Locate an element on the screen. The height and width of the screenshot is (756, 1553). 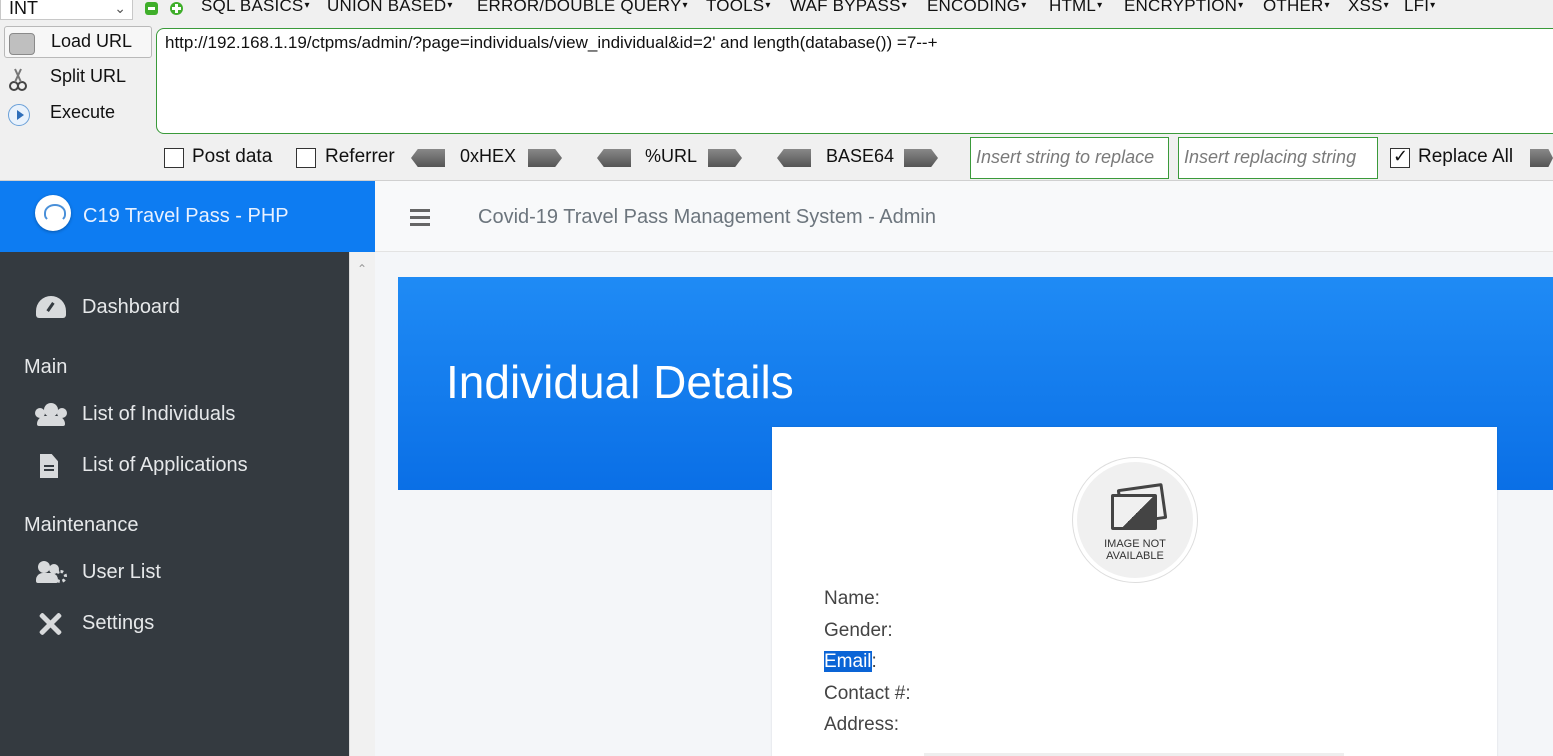
image-not-available-text: IMAGE NOT AVAILABLE is located at coordinates (1135, 550).